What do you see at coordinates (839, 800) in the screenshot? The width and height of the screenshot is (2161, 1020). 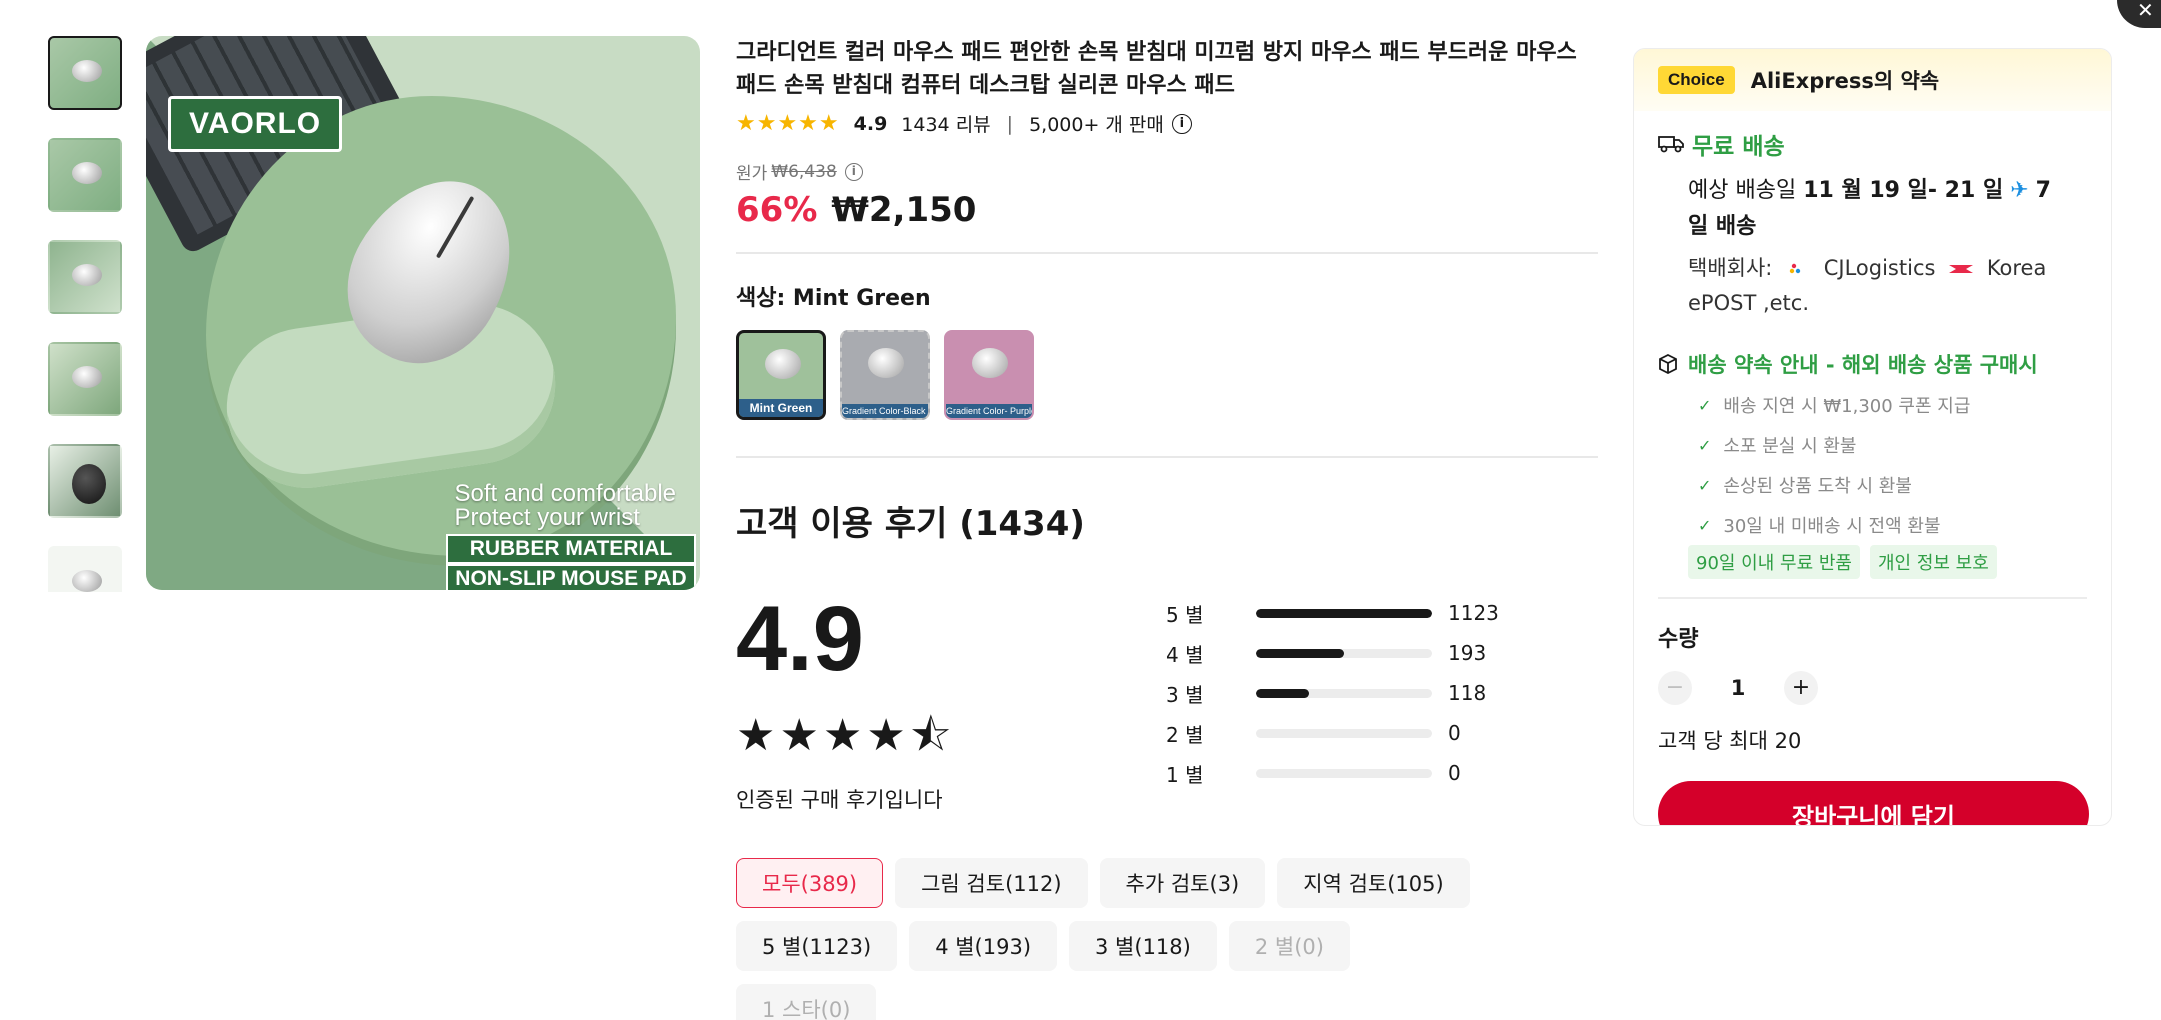 I see `verified-text: 인증된 구매 후기입니다` at bounding box center [839, 800].